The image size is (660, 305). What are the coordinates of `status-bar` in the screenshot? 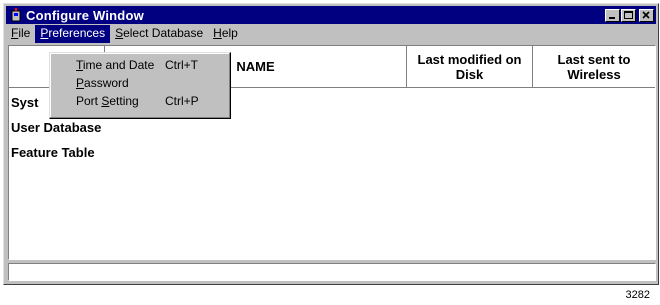 It's located at (332, 272).